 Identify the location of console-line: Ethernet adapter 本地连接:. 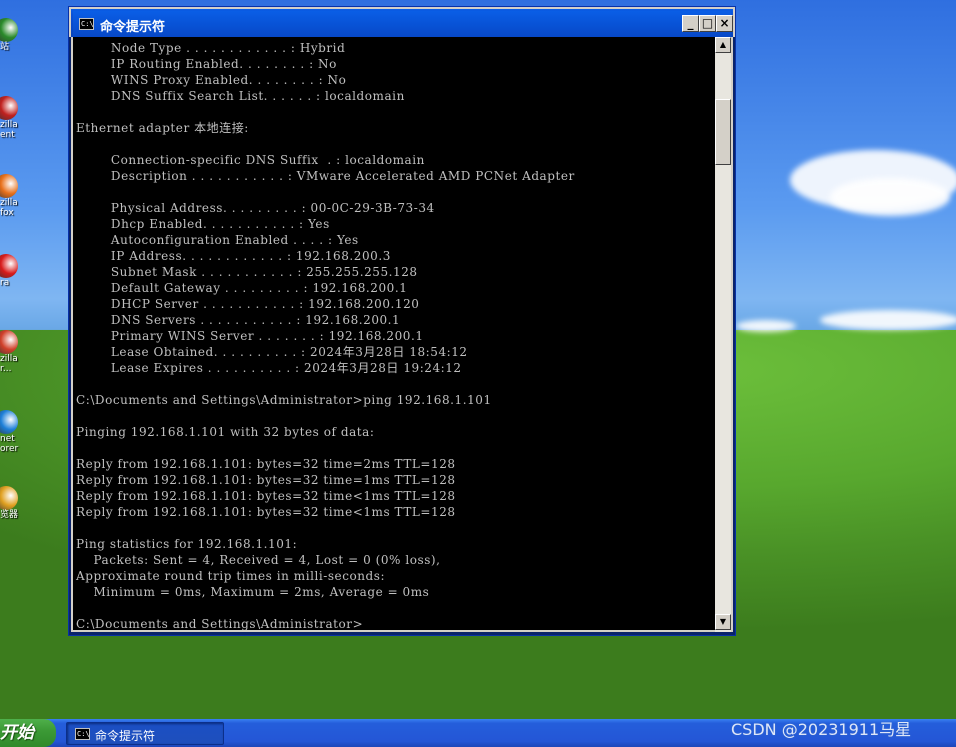
(162, 128).